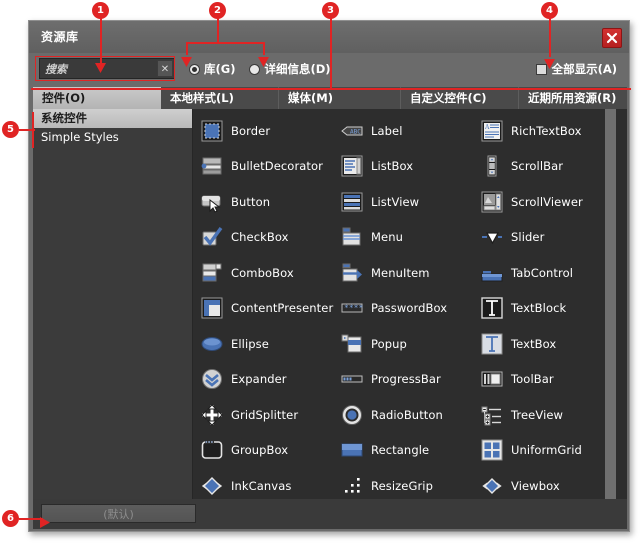  What do you see at coordinates (217, 10) in the screenshot?
I see `callout-2: 2` at bounding box center [217, 10].